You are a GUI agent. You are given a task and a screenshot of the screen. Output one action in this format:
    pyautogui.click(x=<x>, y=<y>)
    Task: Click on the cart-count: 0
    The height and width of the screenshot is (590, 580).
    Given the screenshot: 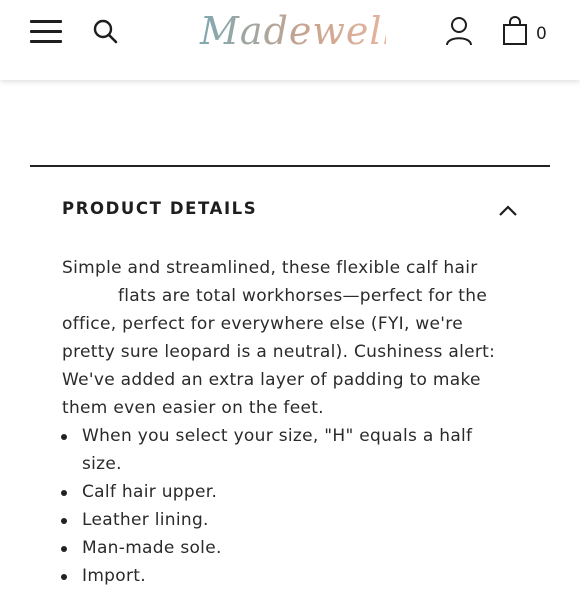 What is the action you would take?
    pyautogui.click(x=541, y=34)
    